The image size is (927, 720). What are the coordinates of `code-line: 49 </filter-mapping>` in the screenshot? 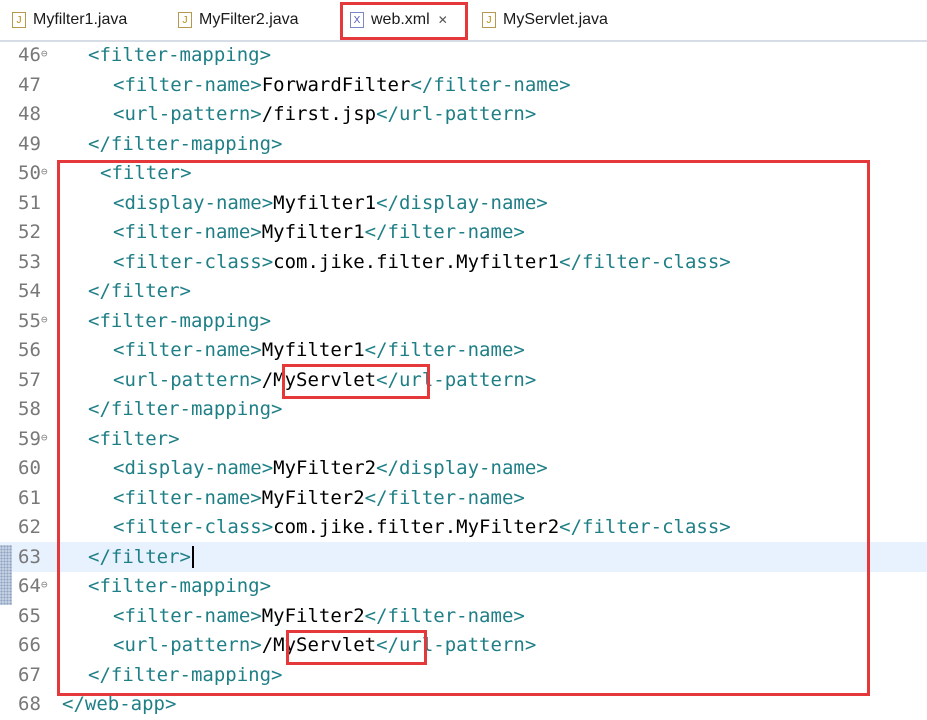 It's located at (463, 144).